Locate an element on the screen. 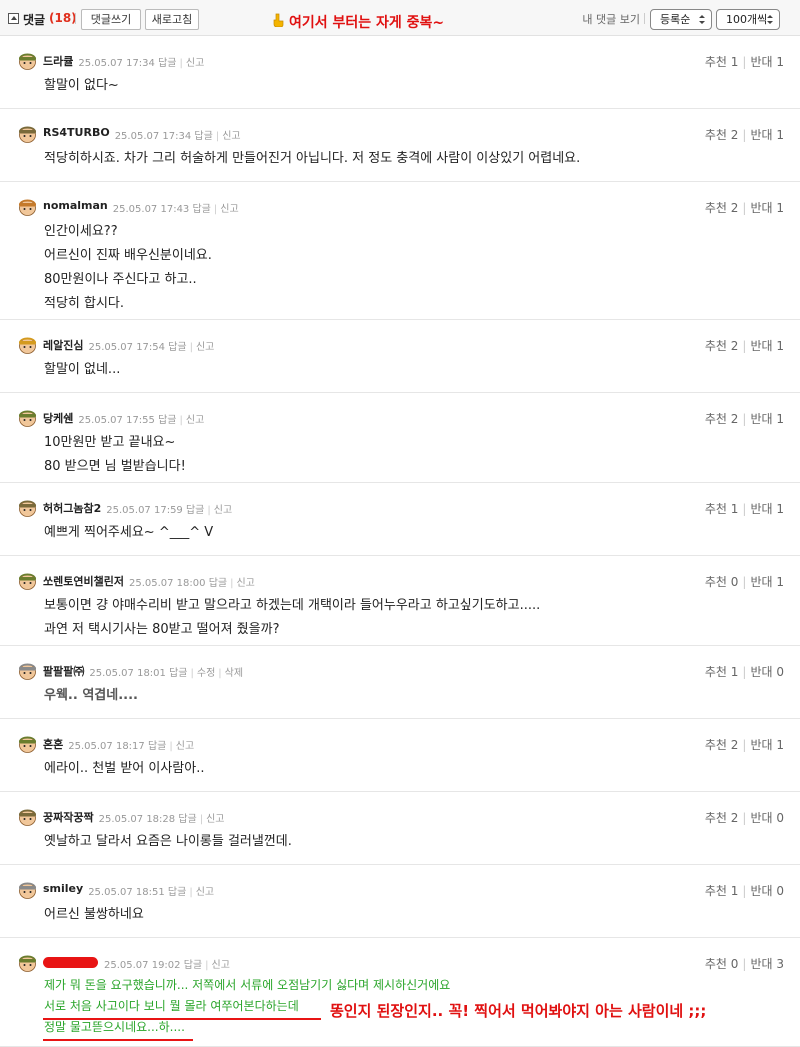 This screenshot has height=1047, width=800. comment-author: RS4TURBO is located at coordinates (76, 132).